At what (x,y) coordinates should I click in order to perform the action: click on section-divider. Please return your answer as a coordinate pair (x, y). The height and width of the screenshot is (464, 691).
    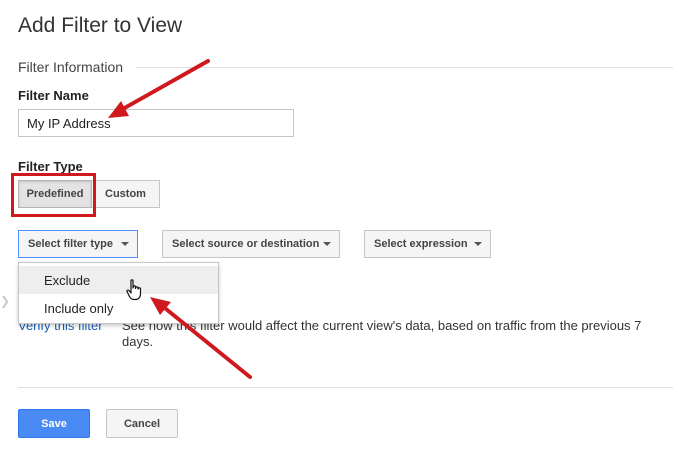
    Looking at the image, I should click on (404, 67).